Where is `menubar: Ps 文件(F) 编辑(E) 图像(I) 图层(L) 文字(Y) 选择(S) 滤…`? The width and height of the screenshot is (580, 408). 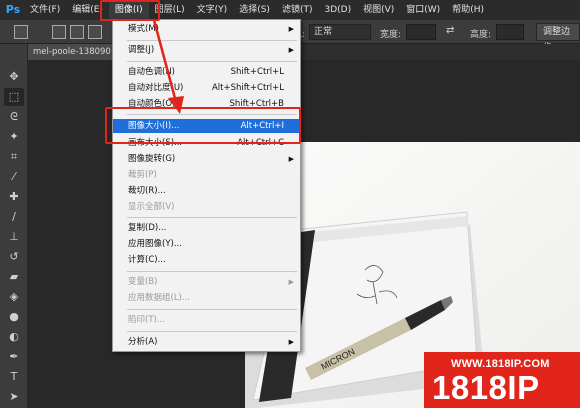 menubar: Ps 文件(F) 编辑(E) 图像(I) 图层(L) 文字(Y) 选择(S) 滤… is located at coordinates (290, 10).